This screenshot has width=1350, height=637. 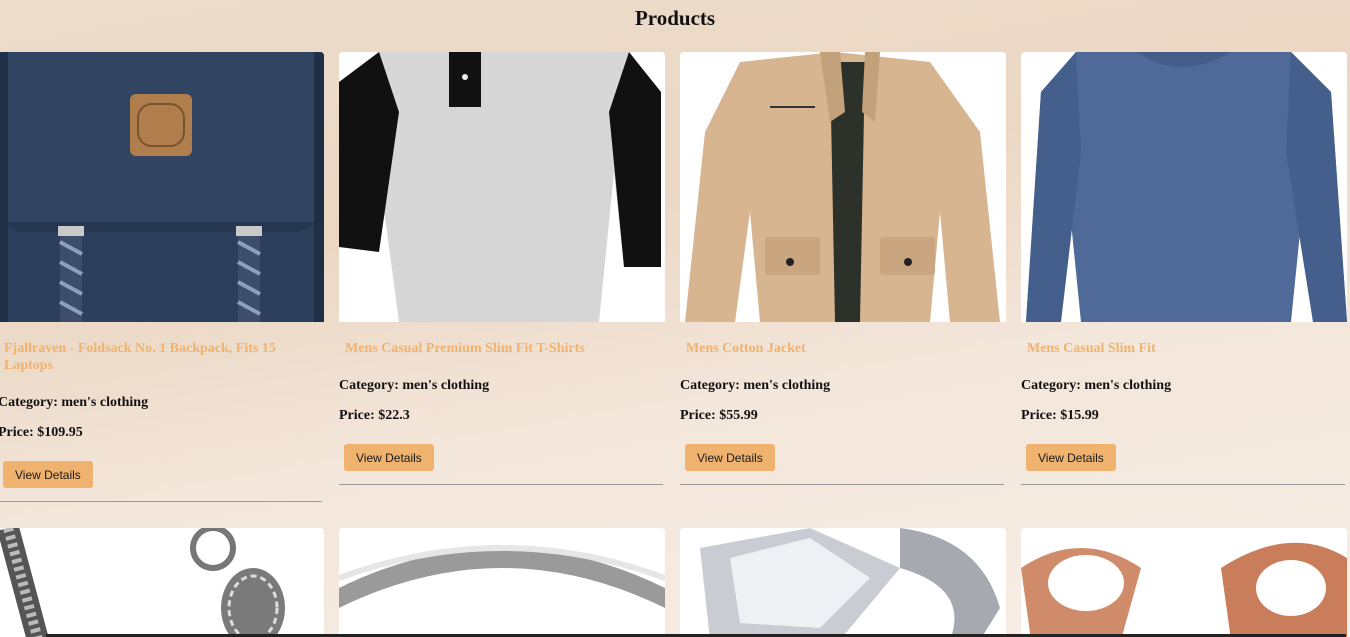 What do you see at coordinates (495, 348) in the screenshot?
I see `product-title: Mens Casual Premium Slim Fit T-Shirts` at bounding box center [495, 348].